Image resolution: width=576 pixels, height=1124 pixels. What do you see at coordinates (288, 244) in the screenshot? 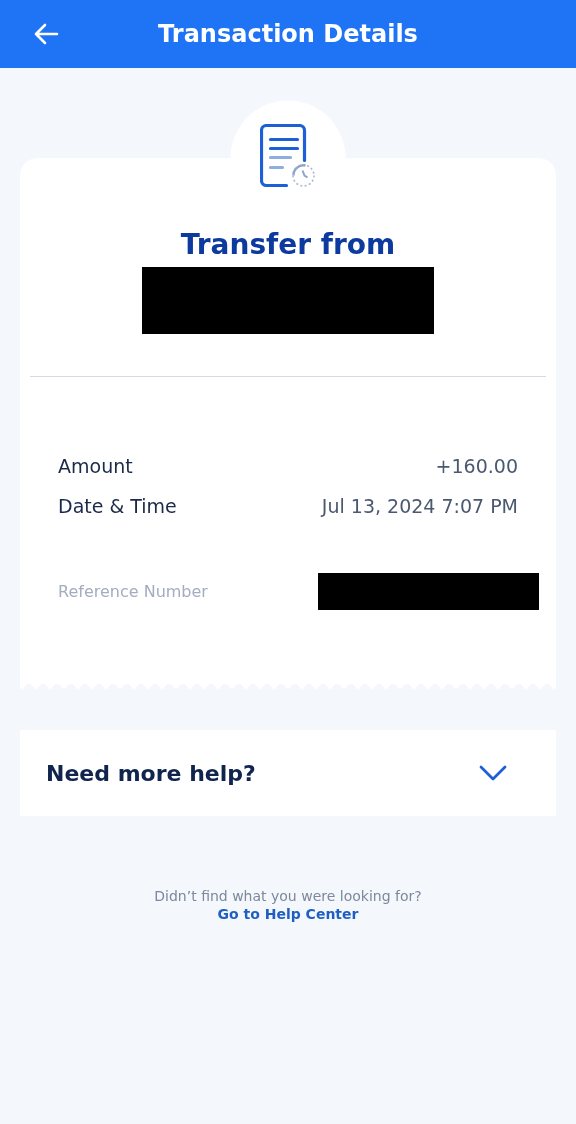
I see `transfer-heading: Transfer from` at bounding box center [288, 244].